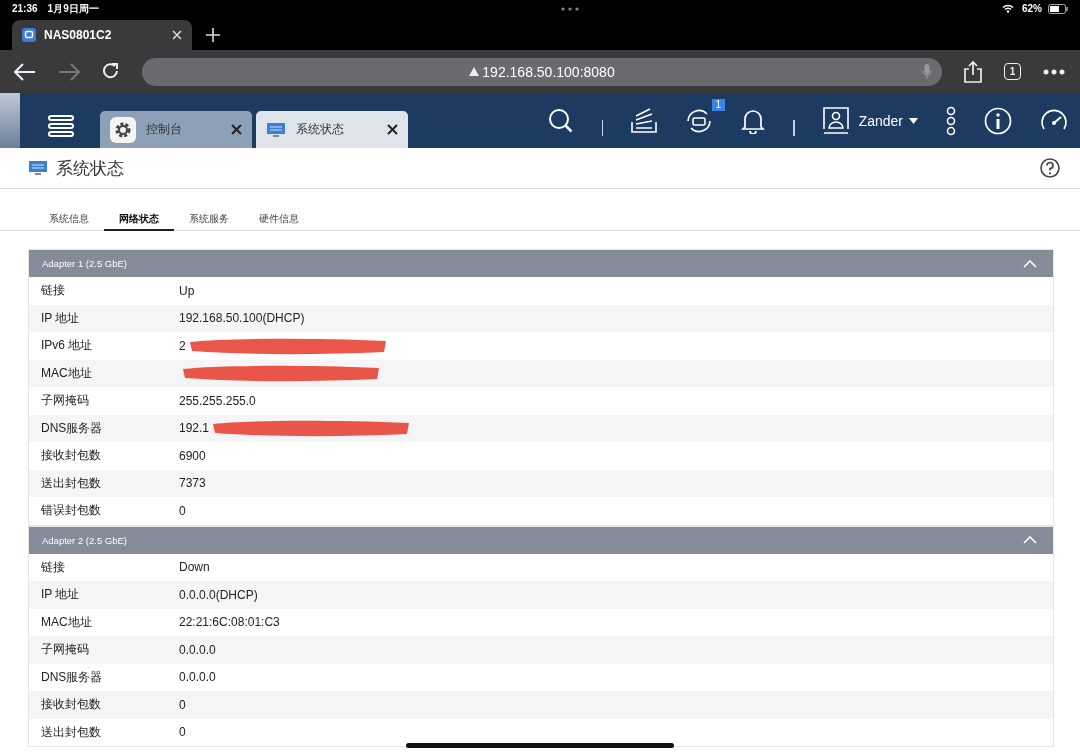 Image resolution: width=1080 pixels, height=754 pixels. Describe the element at coordinates (1008, 8) in the screenshot. I see `wifi-icon` at that location.